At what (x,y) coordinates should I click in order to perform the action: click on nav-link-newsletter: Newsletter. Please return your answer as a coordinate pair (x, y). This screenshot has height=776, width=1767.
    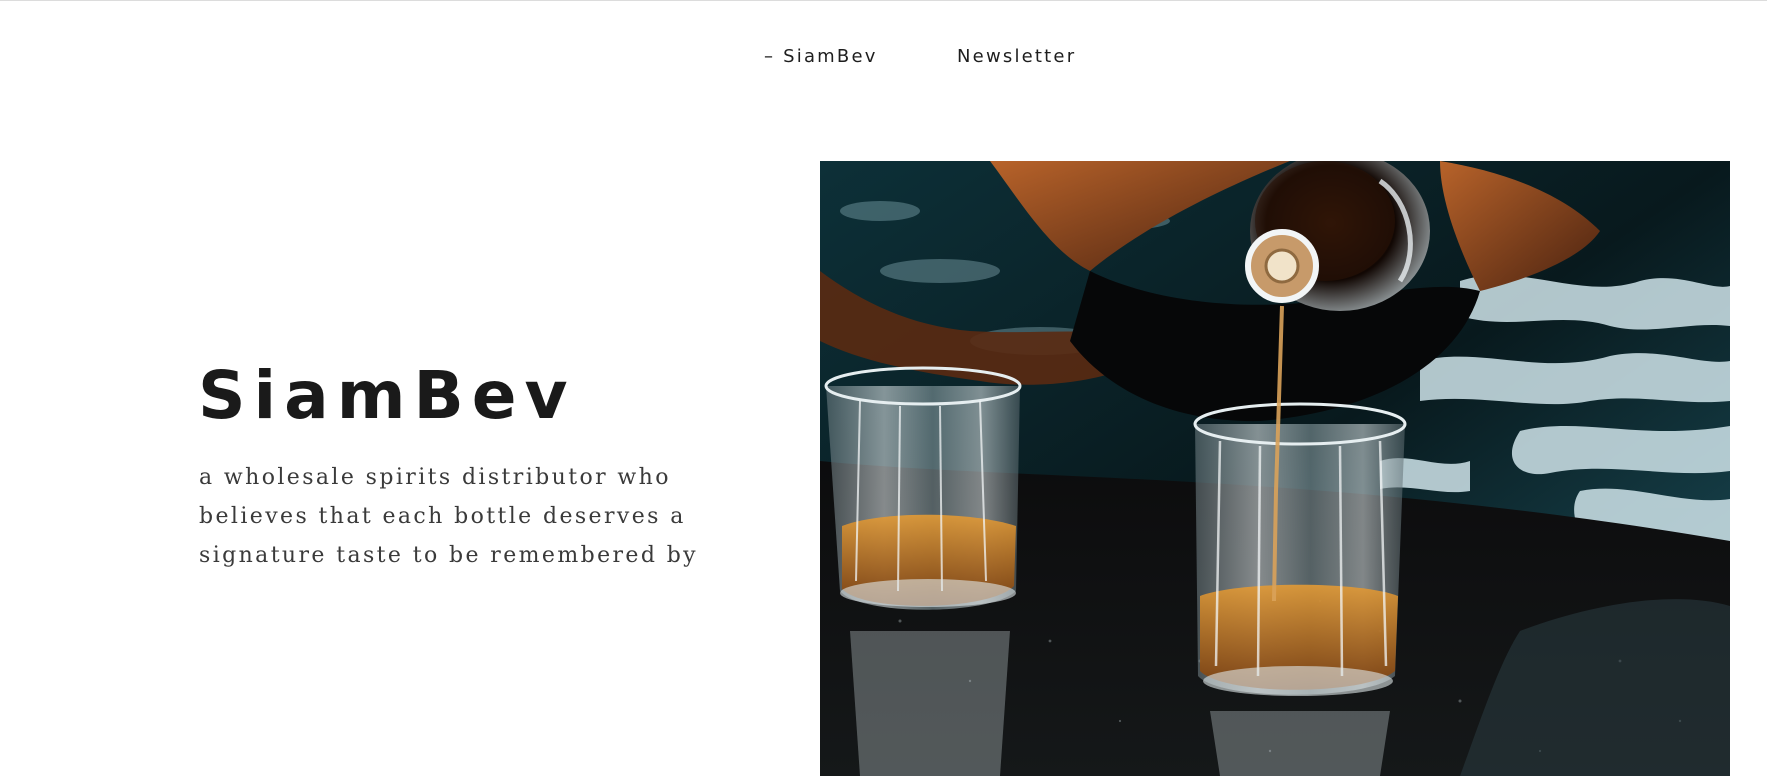
    Looking at the image, I should click on (1016, 57).